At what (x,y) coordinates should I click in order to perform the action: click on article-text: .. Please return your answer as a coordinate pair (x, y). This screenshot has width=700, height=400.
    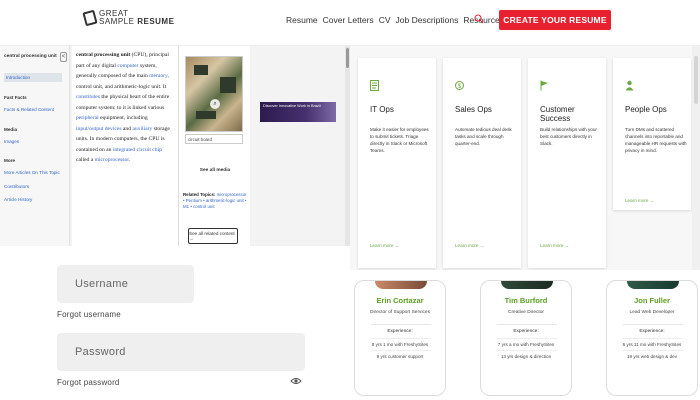
    Looking at the image, I should click on (129, 160).